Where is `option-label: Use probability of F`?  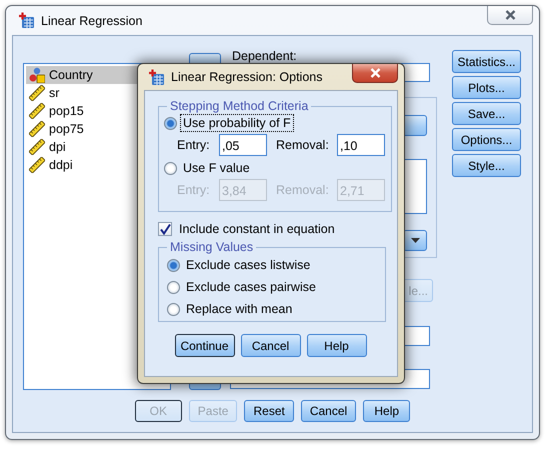 option-label: Use probability of F is located at coordinates (237, 123).